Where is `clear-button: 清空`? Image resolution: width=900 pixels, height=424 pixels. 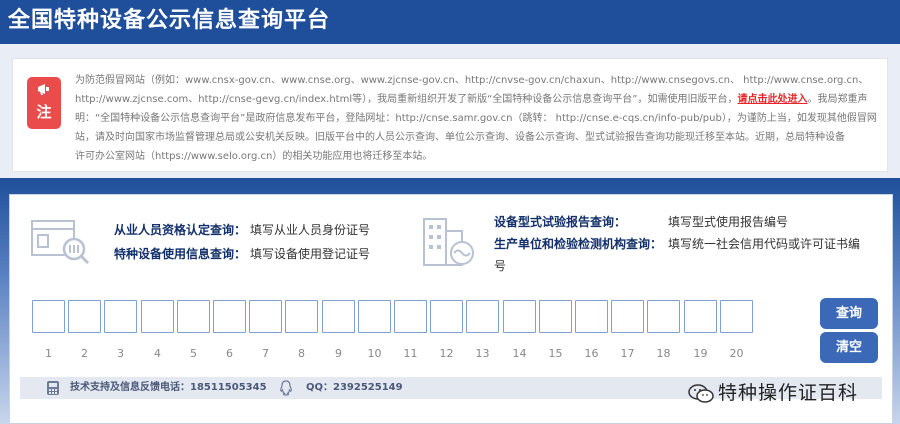
clear-button: 清空 is located at coordinates (849, 347).